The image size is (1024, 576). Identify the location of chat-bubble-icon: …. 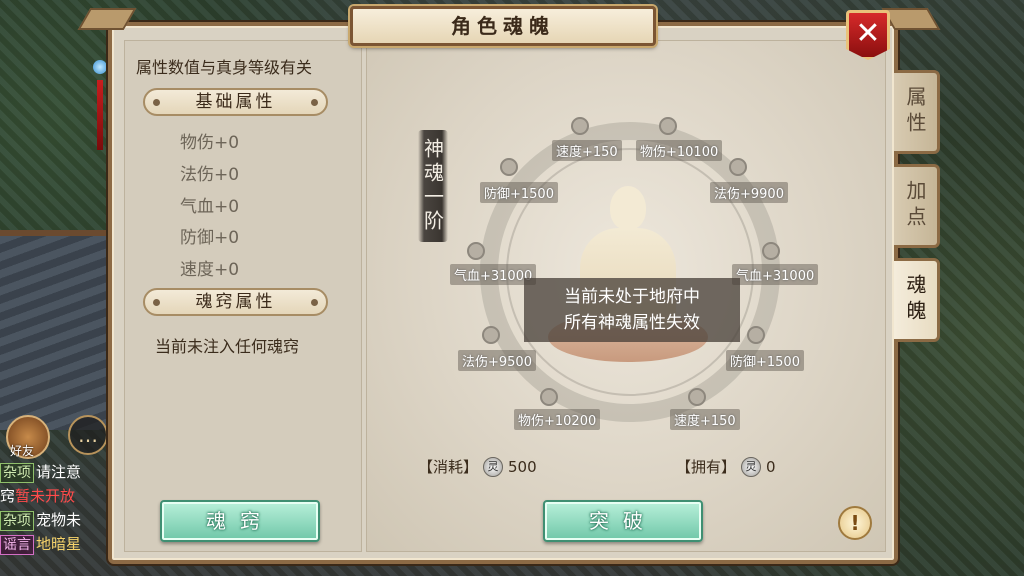
(88, 435).